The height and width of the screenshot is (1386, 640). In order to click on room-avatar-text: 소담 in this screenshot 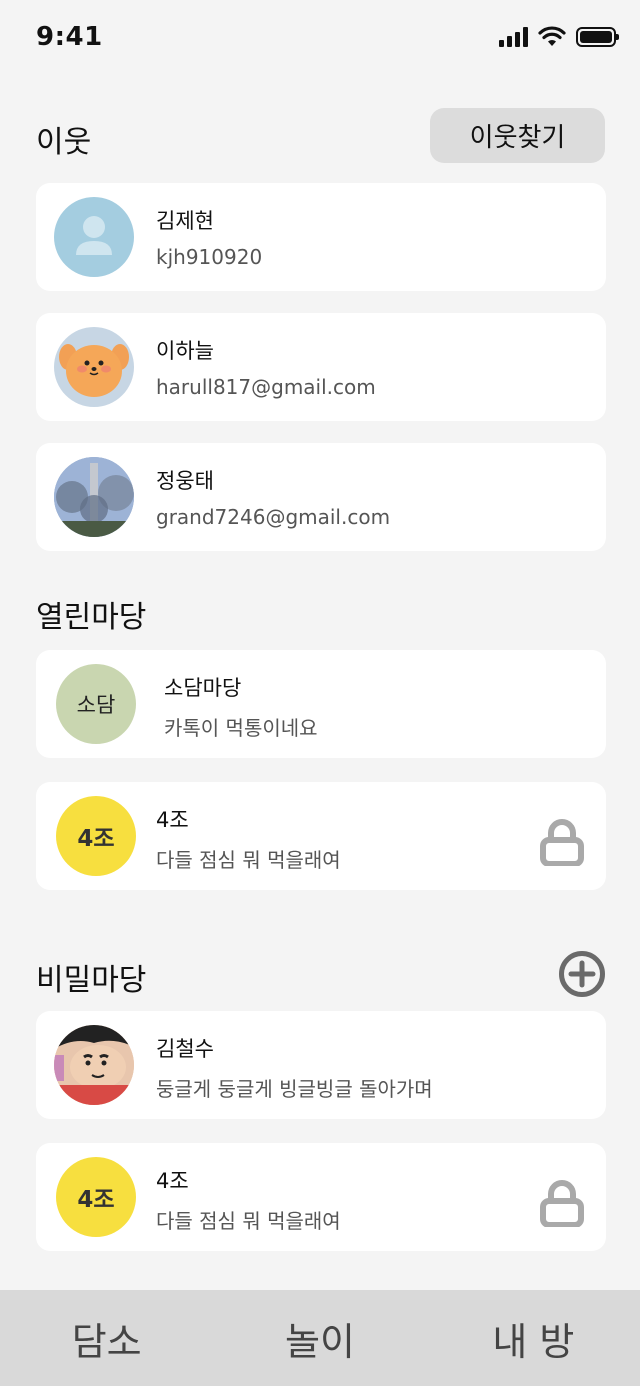, I will do `click(96, 705)`.